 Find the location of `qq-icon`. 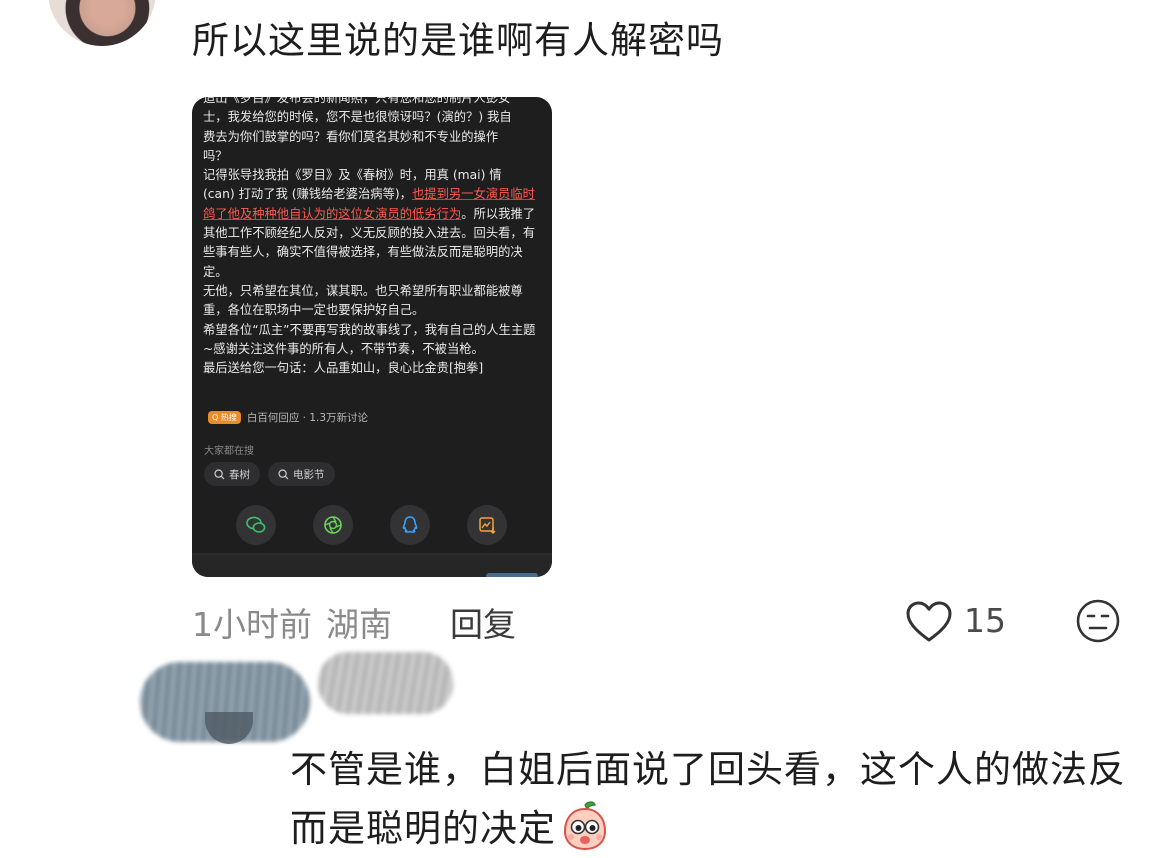

qq-icon is located at coordinates (410, 524).